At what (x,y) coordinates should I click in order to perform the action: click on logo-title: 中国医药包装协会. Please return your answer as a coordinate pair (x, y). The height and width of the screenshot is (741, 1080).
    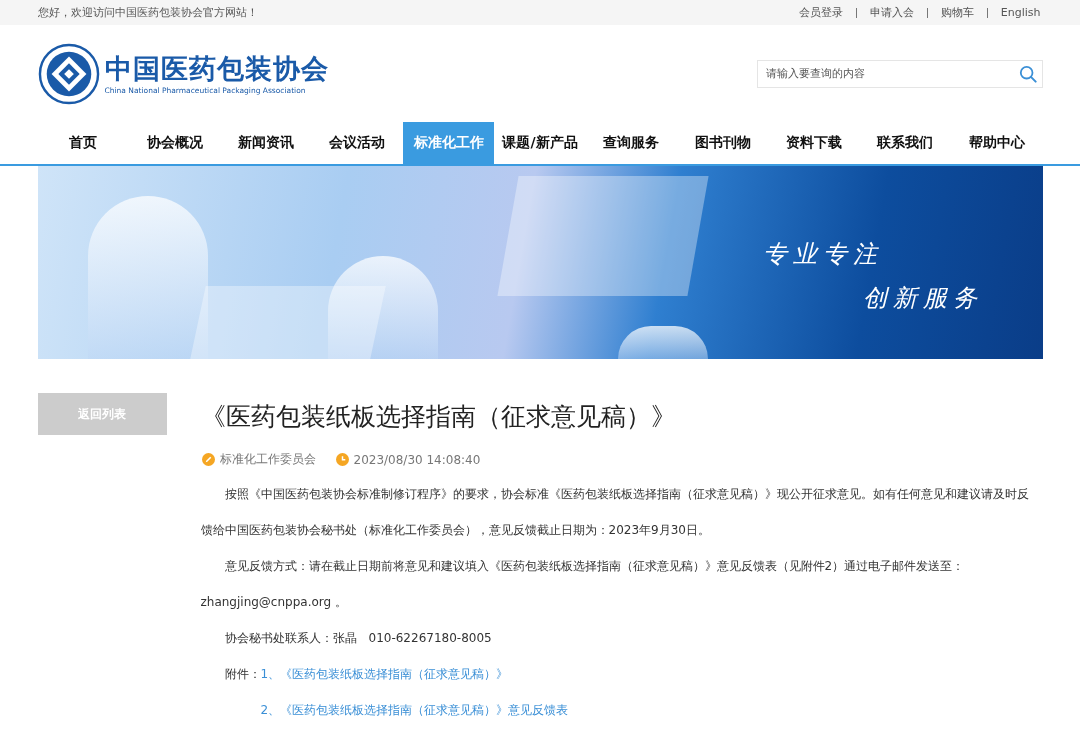
    Looking at the image, I should click on (216, 68).